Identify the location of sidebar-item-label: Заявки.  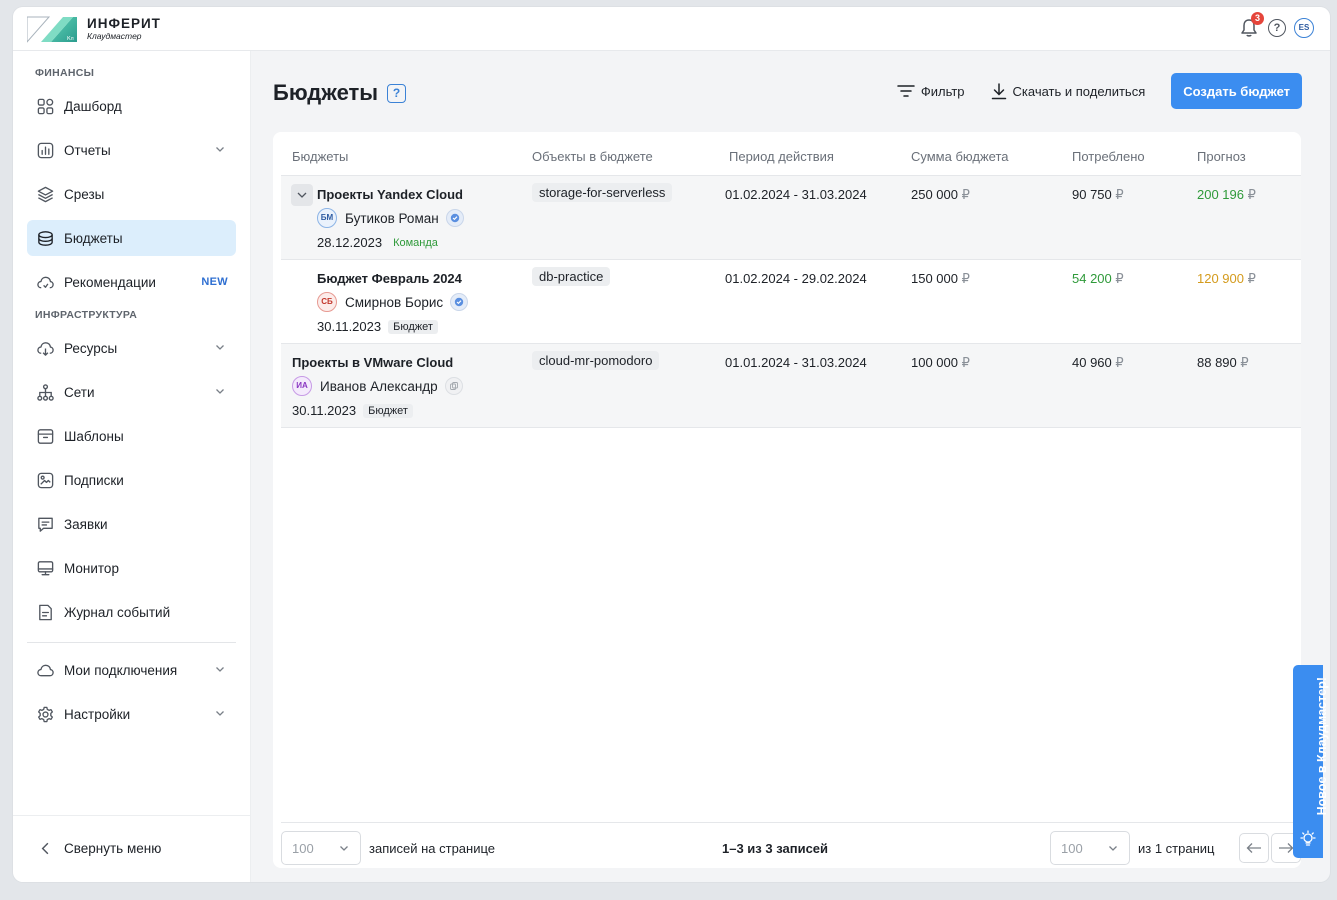
(86, 524).